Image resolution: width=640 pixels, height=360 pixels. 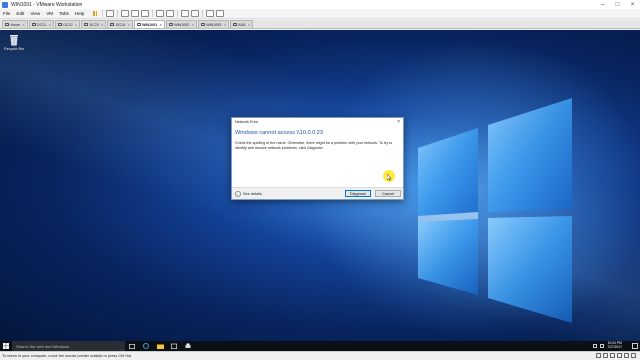 I want to click on store-button, so click(x=174, y=346).